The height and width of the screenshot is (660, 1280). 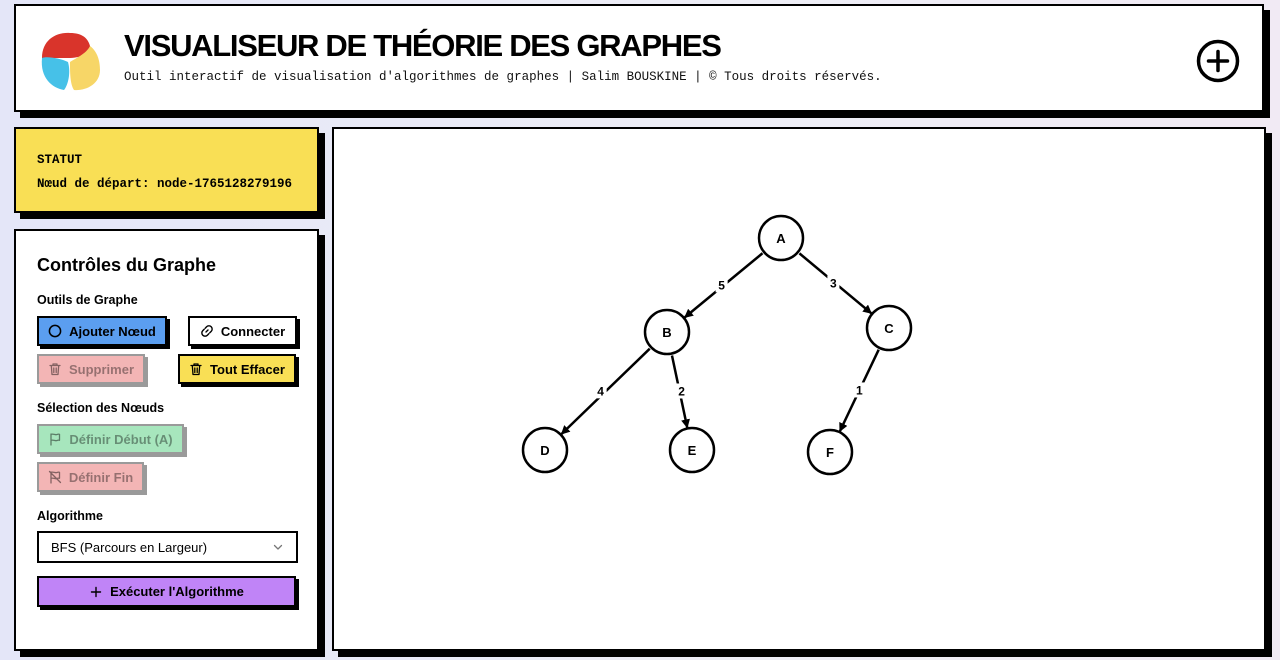 I want to click on algorithm-label: Algorithme, so click(x=70, y=516).